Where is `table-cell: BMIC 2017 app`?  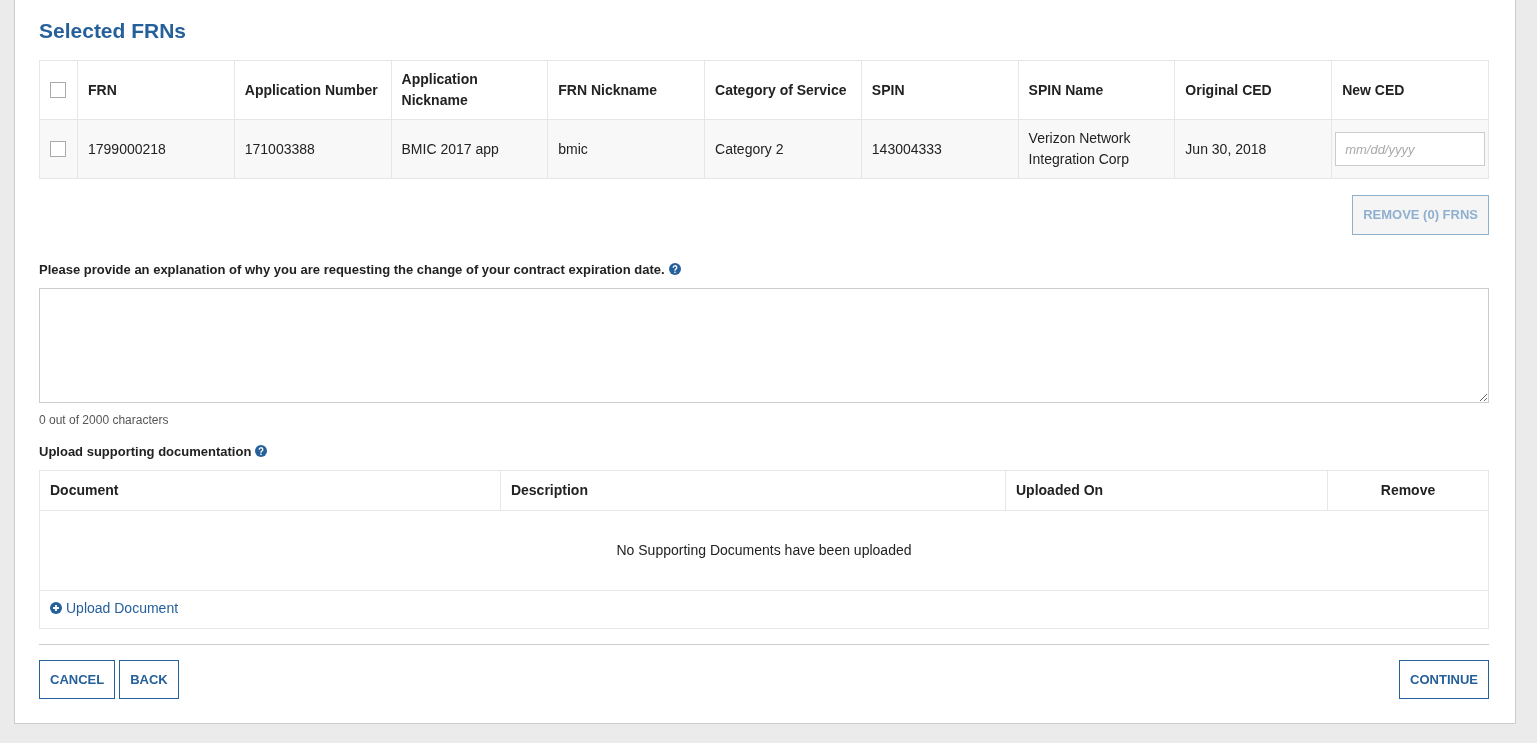
table-cell: BMIC 2017 app is located at coordinates (450, 148).